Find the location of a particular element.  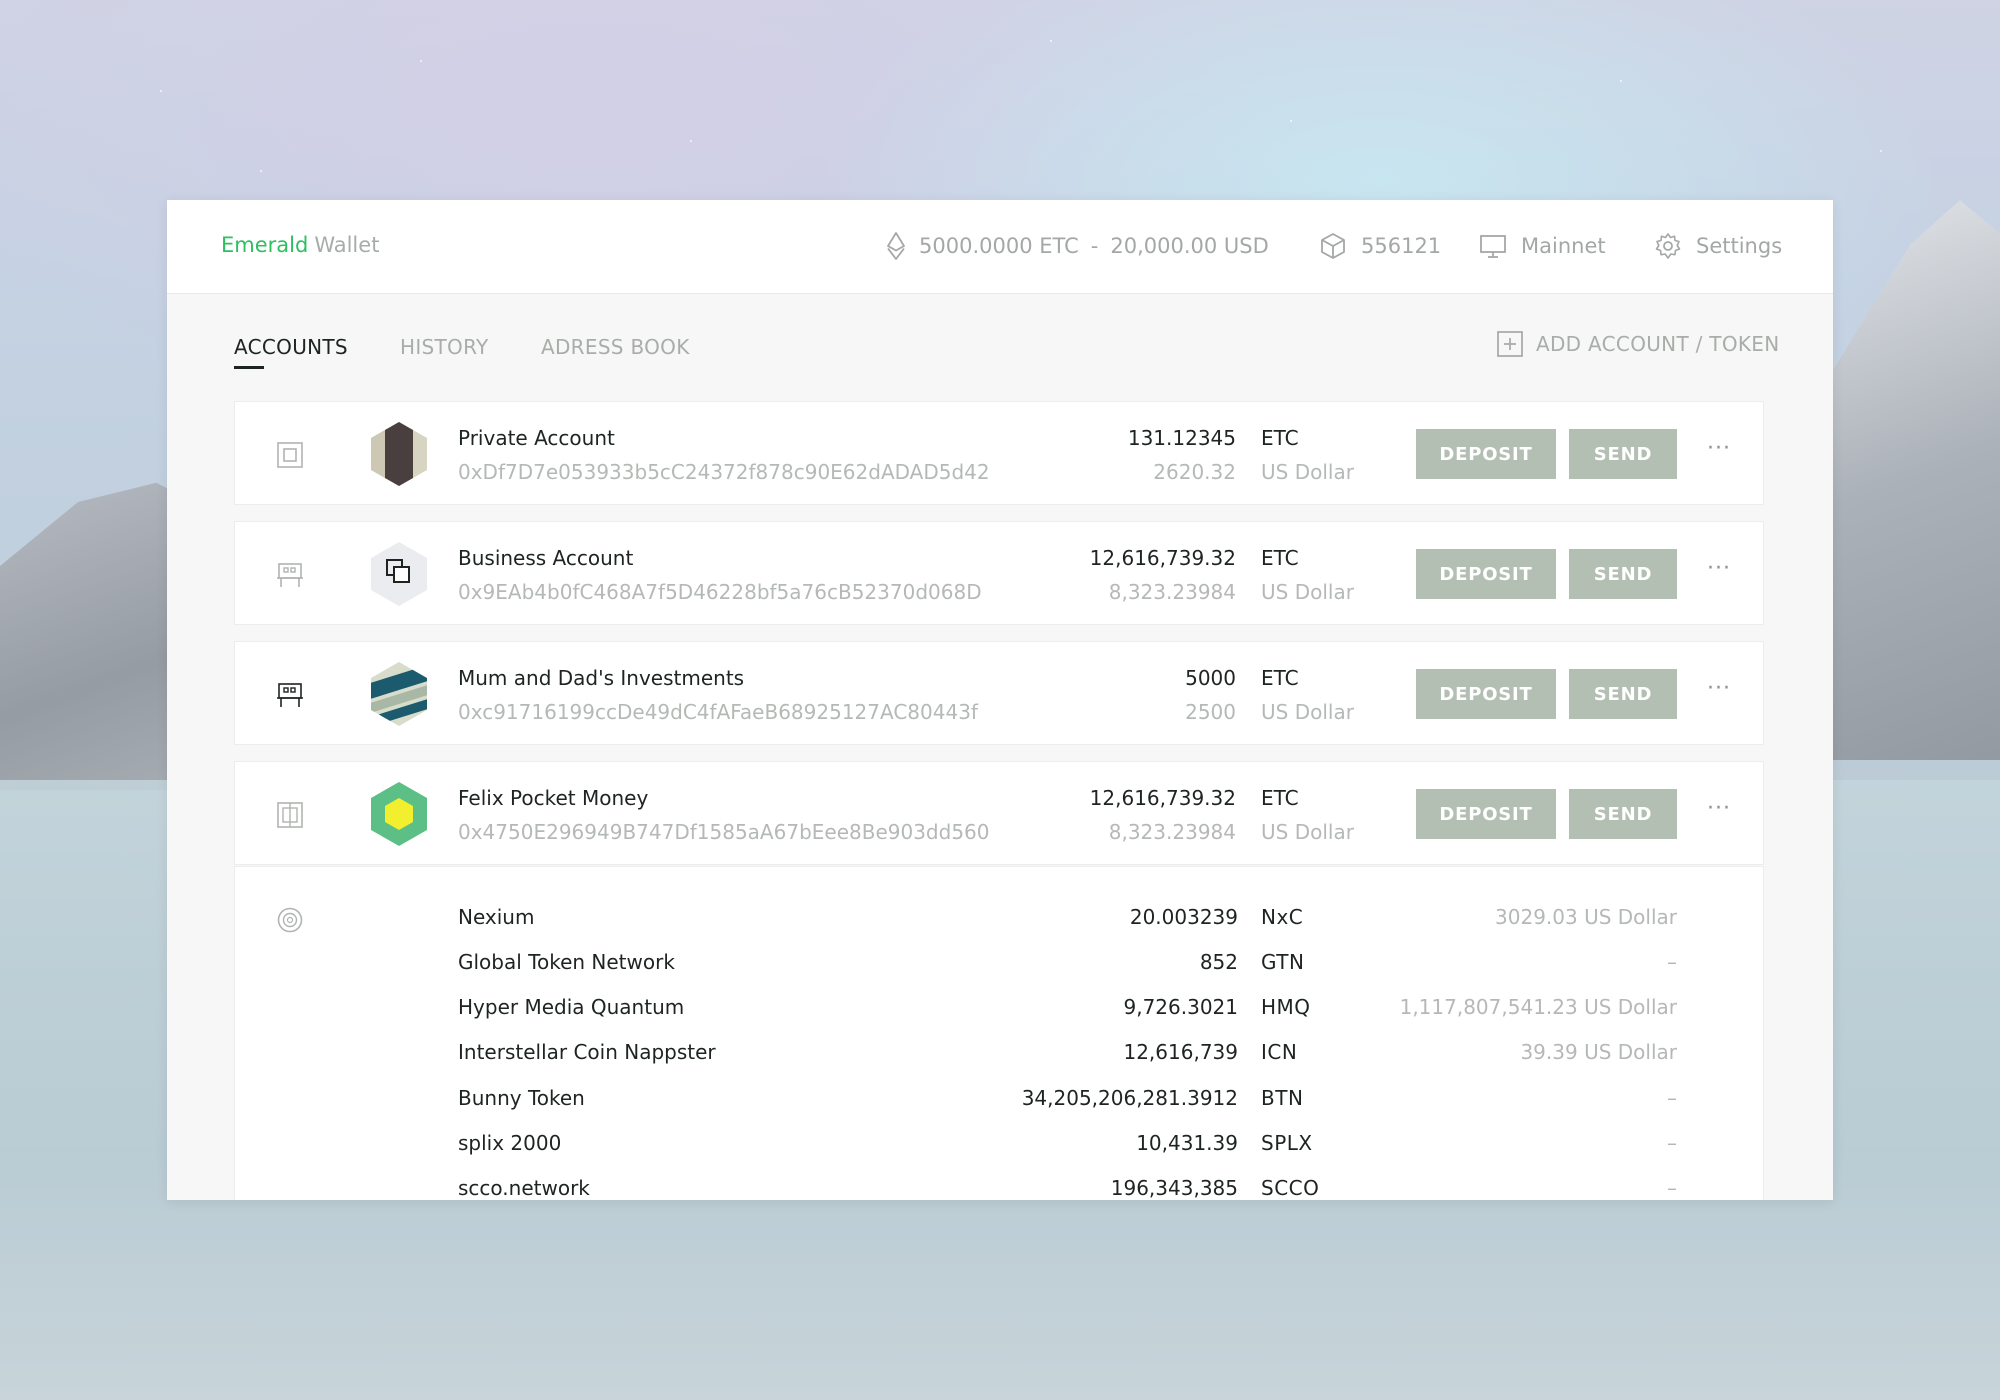

header-balance: 5000.0000 ETC - 20,000.00 USD is located at coordinates (1078, 246).